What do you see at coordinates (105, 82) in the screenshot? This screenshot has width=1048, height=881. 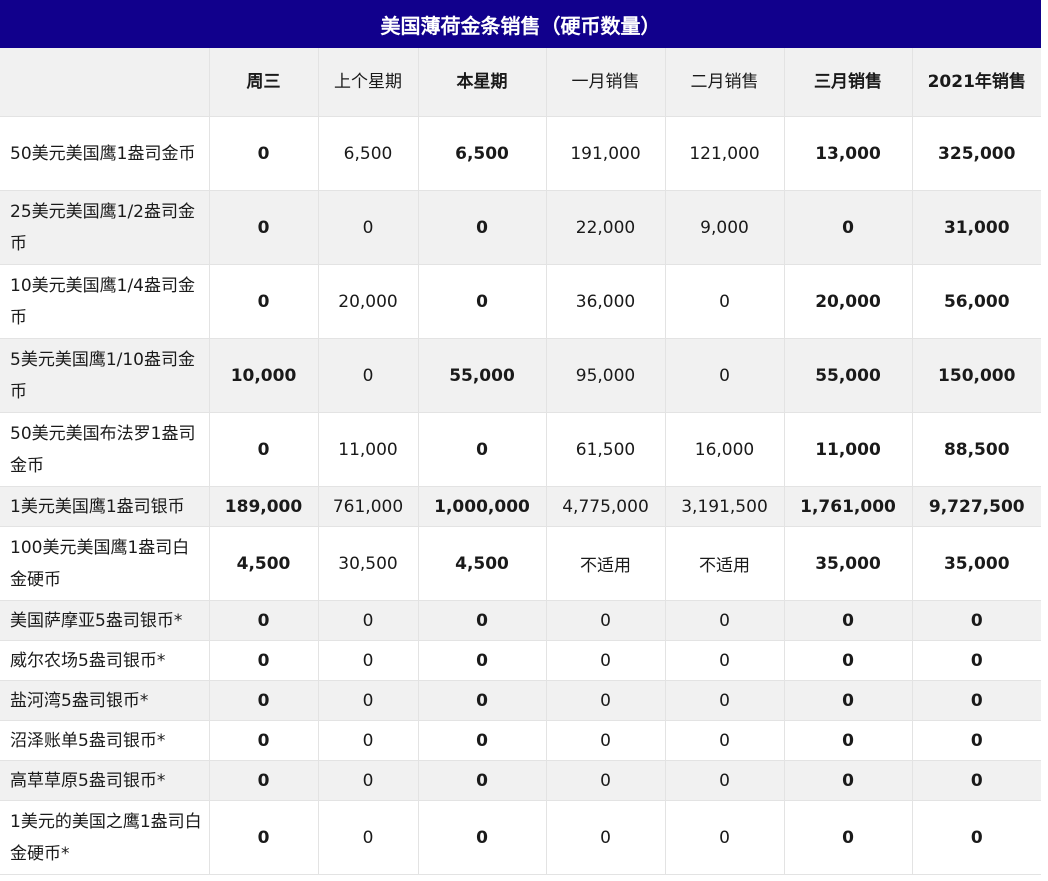 I see `header-cell-name` at bounding box center [105, 82].